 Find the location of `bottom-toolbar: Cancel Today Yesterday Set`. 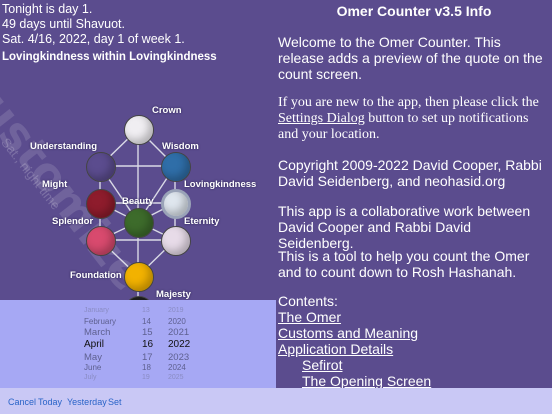

bottom-toolbar: Cancel Today Yesterday Set is located at coordinates (276, 401).